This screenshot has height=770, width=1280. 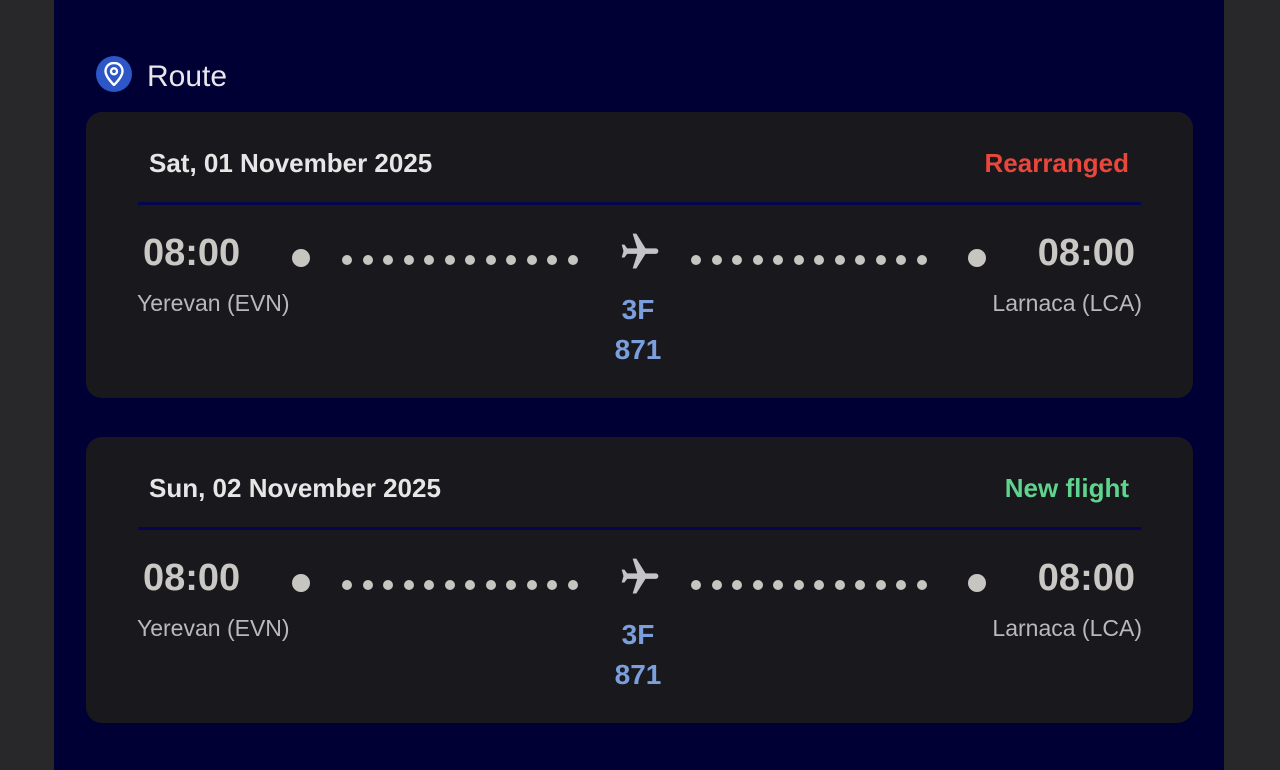 What do you see at coordinates (291, 163) in the screenshot?
I see `flight-date: Sat, 01 November 2025` at bounding box center [291, 163].